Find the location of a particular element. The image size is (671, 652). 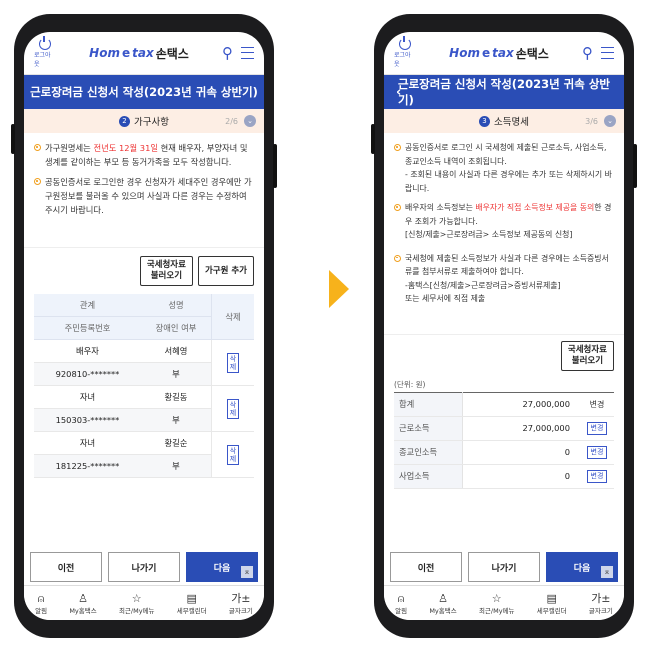

person-icon: ♙ is located at coordinates (443, 598).